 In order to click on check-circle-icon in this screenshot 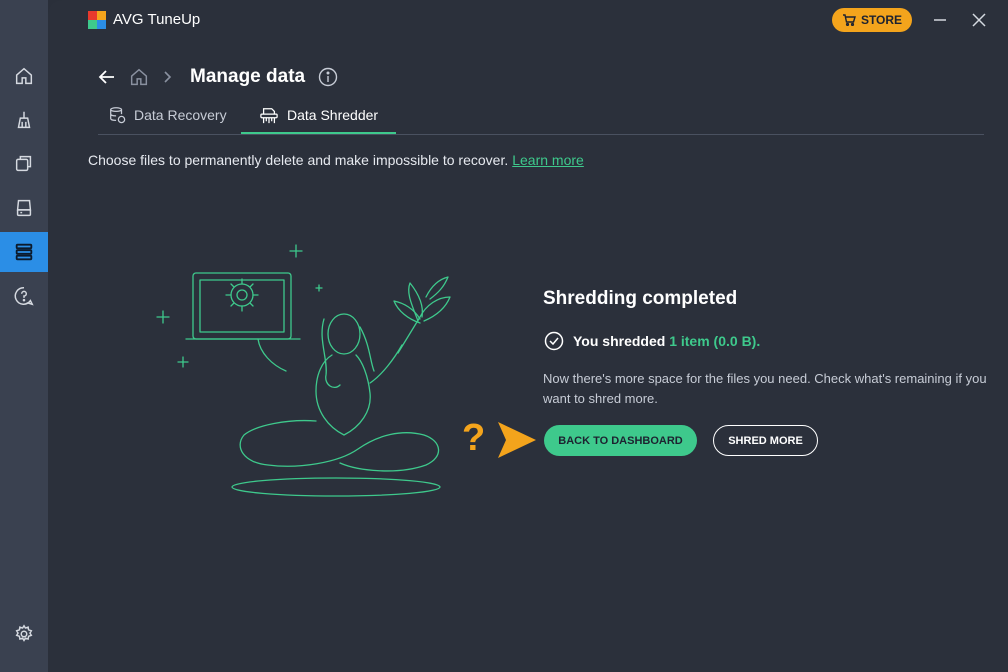, I will do `click(554, 341)`.